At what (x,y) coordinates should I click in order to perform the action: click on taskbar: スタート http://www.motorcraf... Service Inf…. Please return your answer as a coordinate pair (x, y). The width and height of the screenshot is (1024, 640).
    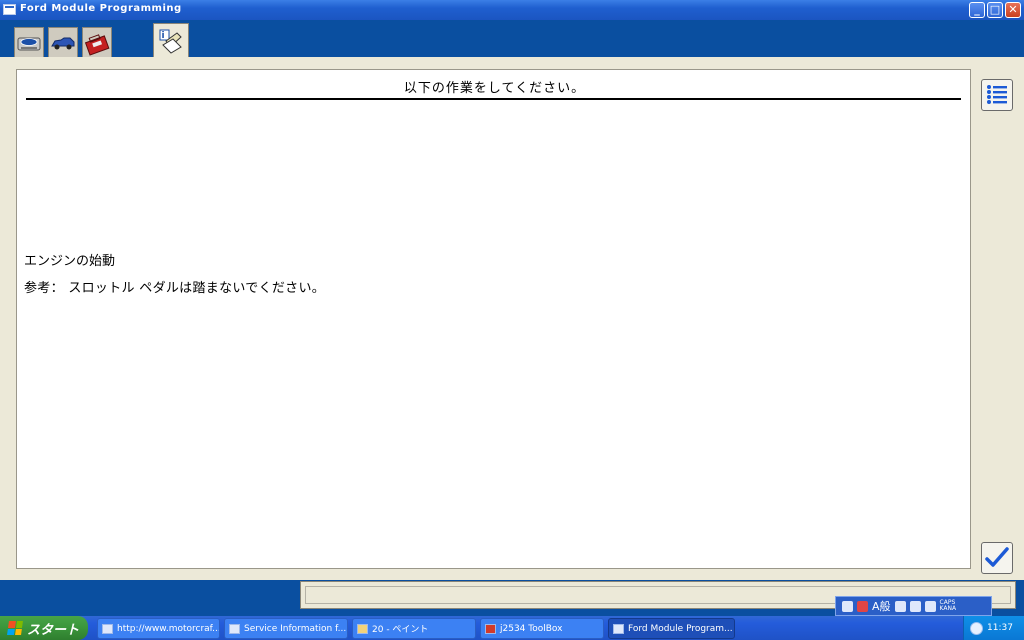
    Looking at the image, I should click on (512, 628).